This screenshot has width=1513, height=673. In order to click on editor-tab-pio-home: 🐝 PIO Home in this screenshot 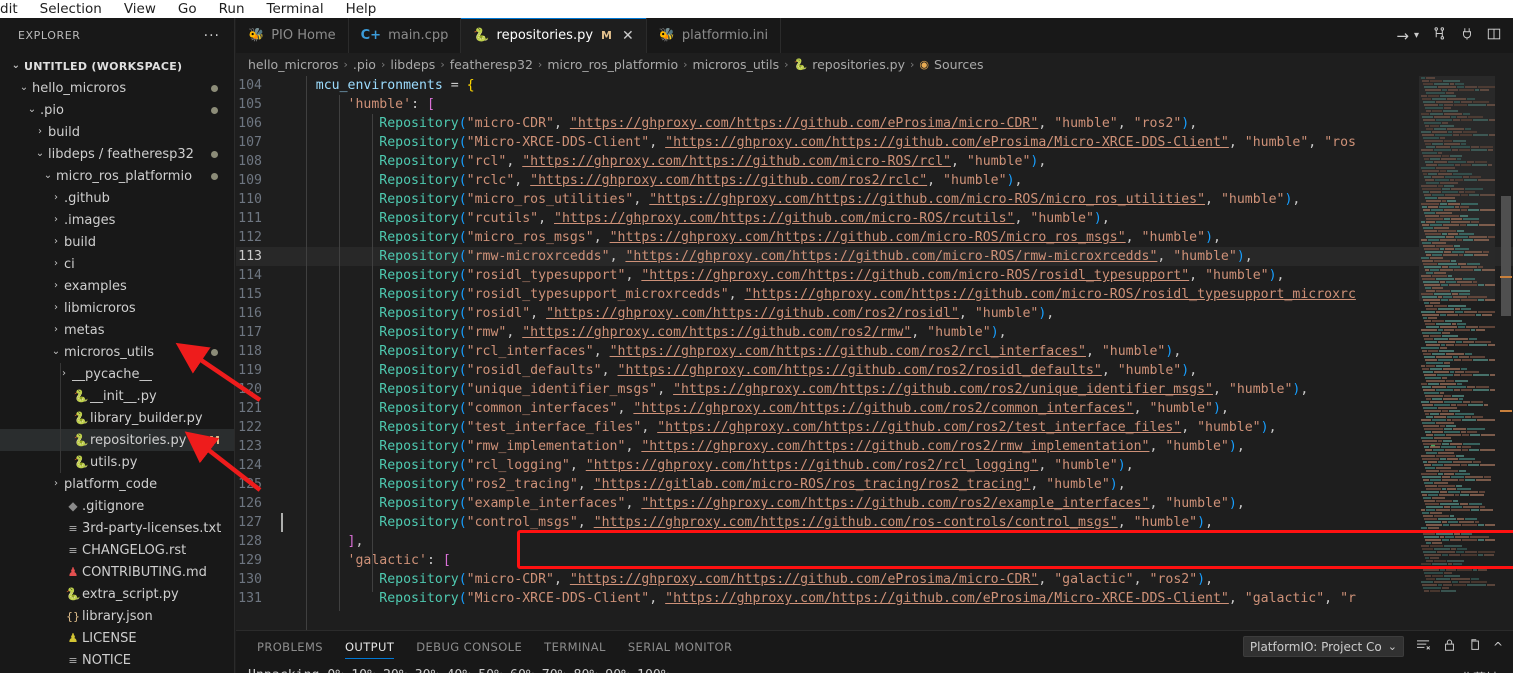, I will do `click(292, 35)`.